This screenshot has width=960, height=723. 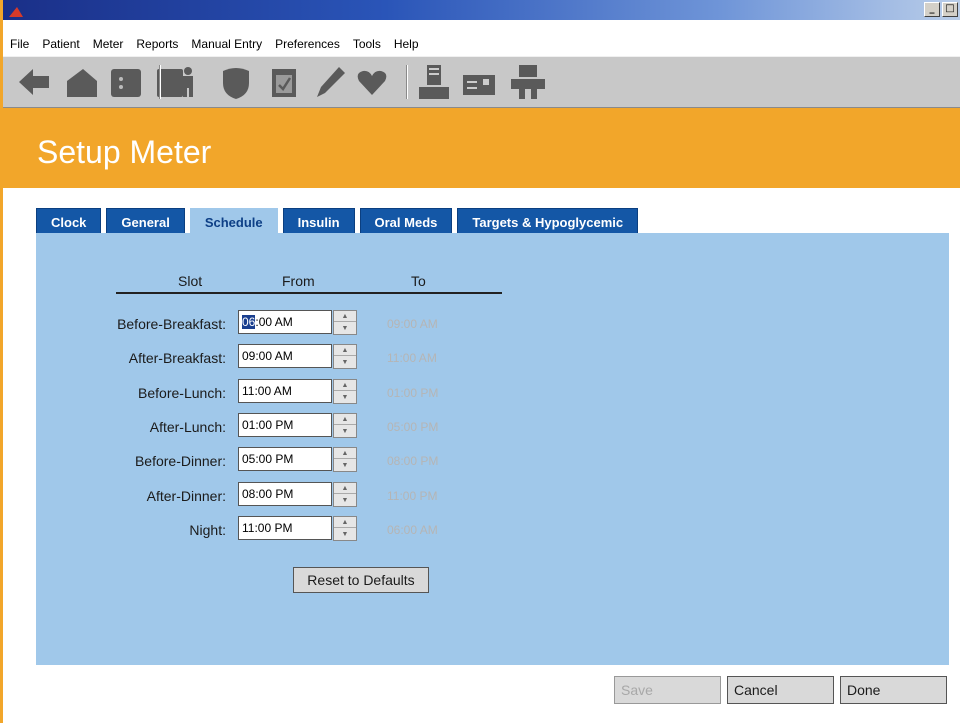 What do you see at coordinates (481, 148) in the screenshot?
I see `page-banner: Setup Meter` at bounding box center [481, 148].